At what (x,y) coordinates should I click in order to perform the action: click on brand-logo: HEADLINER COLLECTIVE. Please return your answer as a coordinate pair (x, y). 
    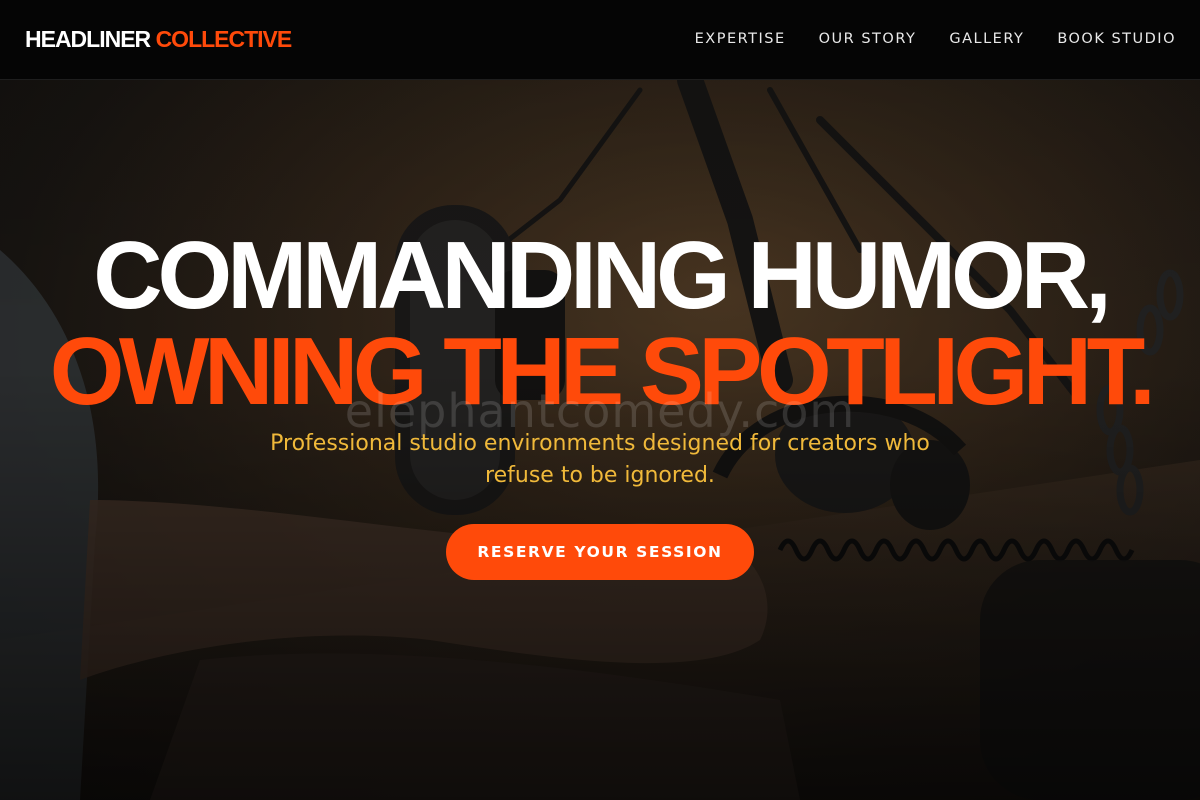
    Looking at the image, I should click on (159, 39).